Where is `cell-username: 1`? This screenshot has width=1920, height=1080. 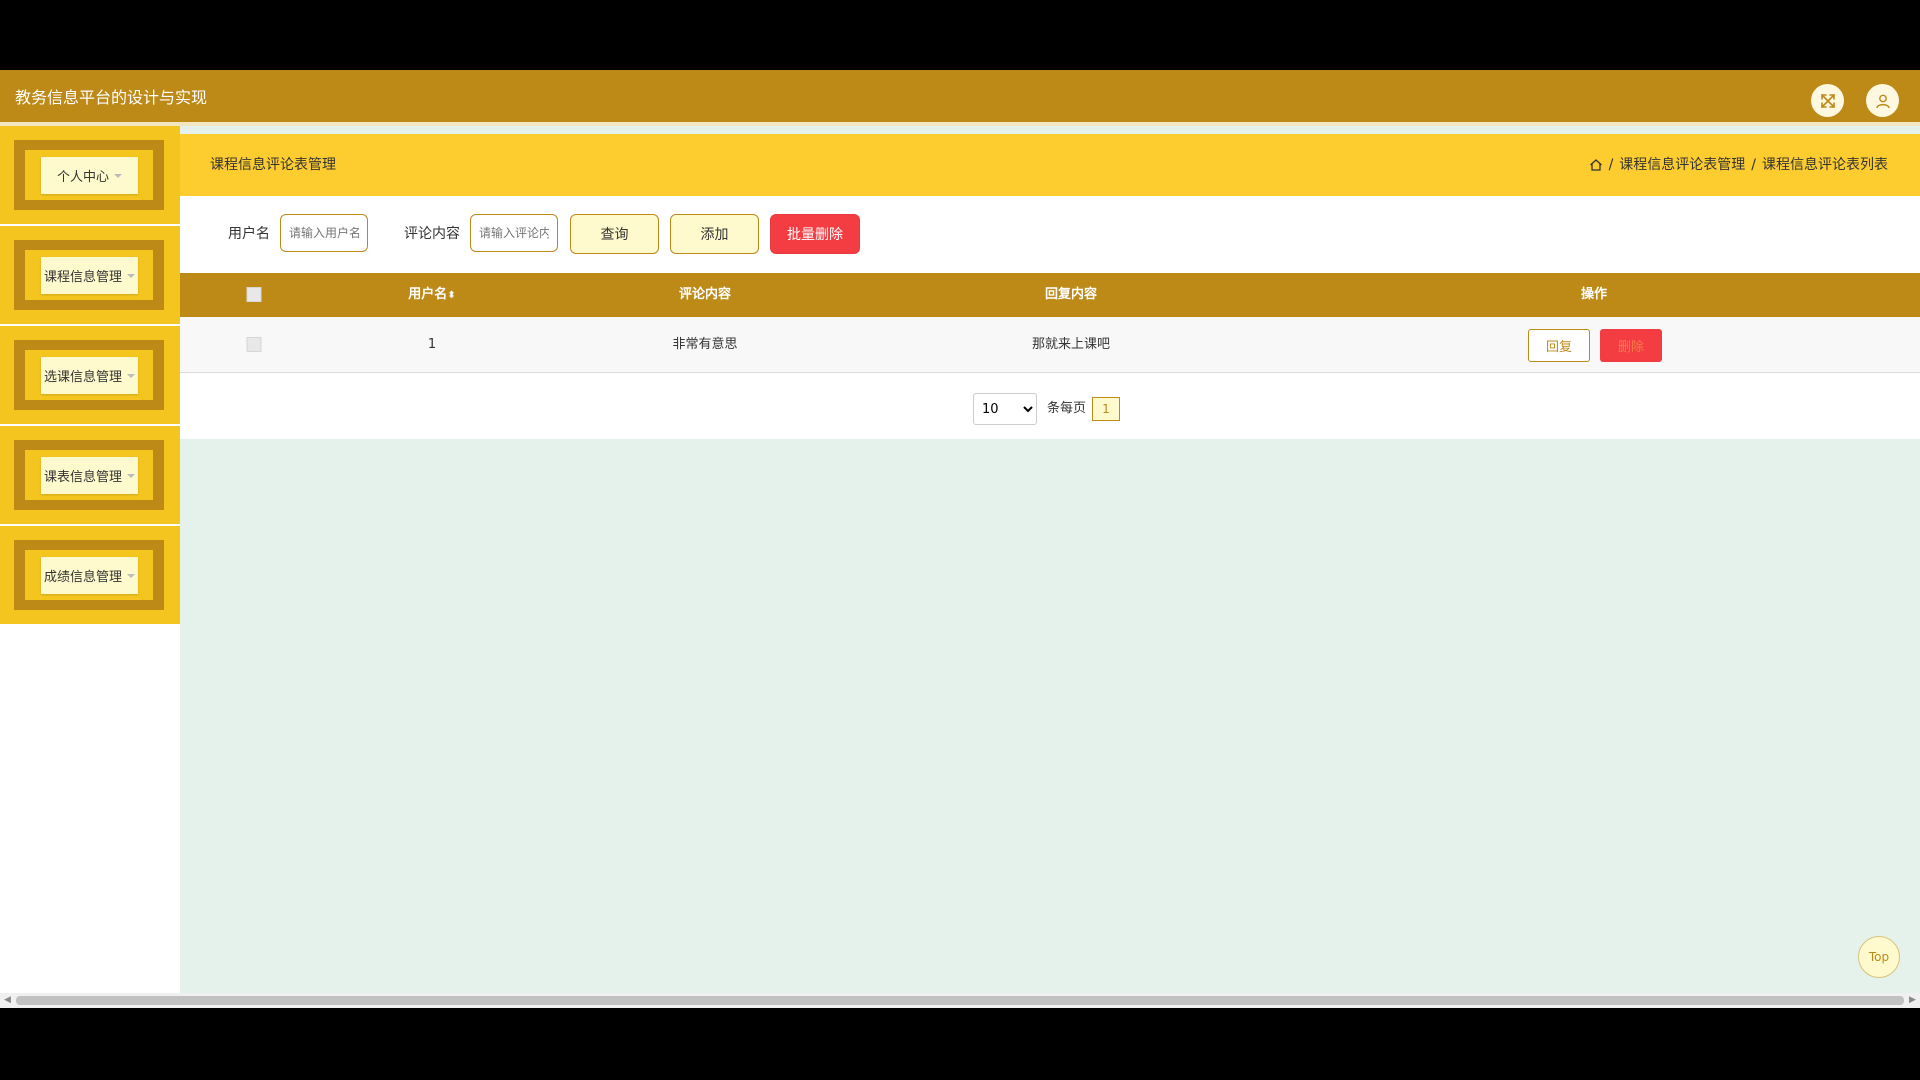
cell-username: 1 is located at coordinates (432, 344).